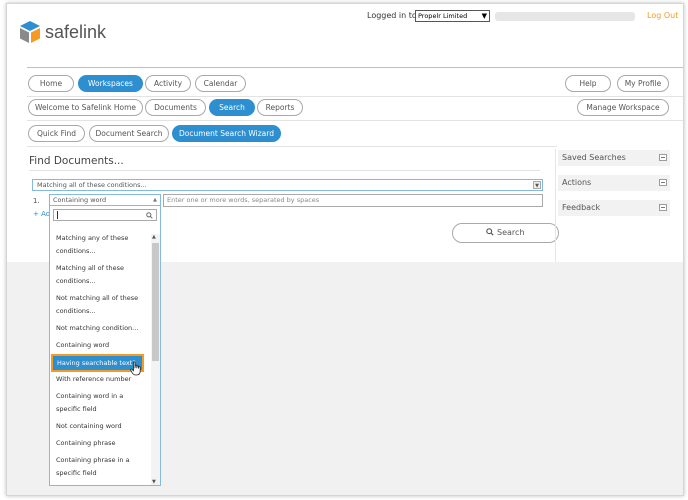 This screenshot has height=500, width=688. I want to click on nav-my-profile: My Profile, so click(643, 83).